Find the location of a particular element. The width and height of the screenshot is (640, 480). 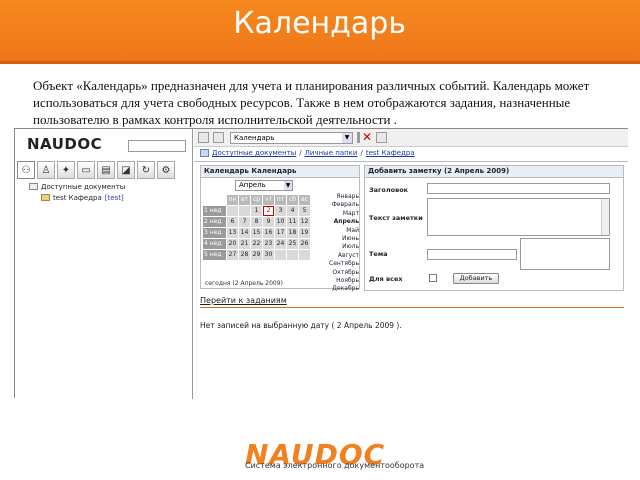

month-link: Июнь is located at coordinates (341, 239).